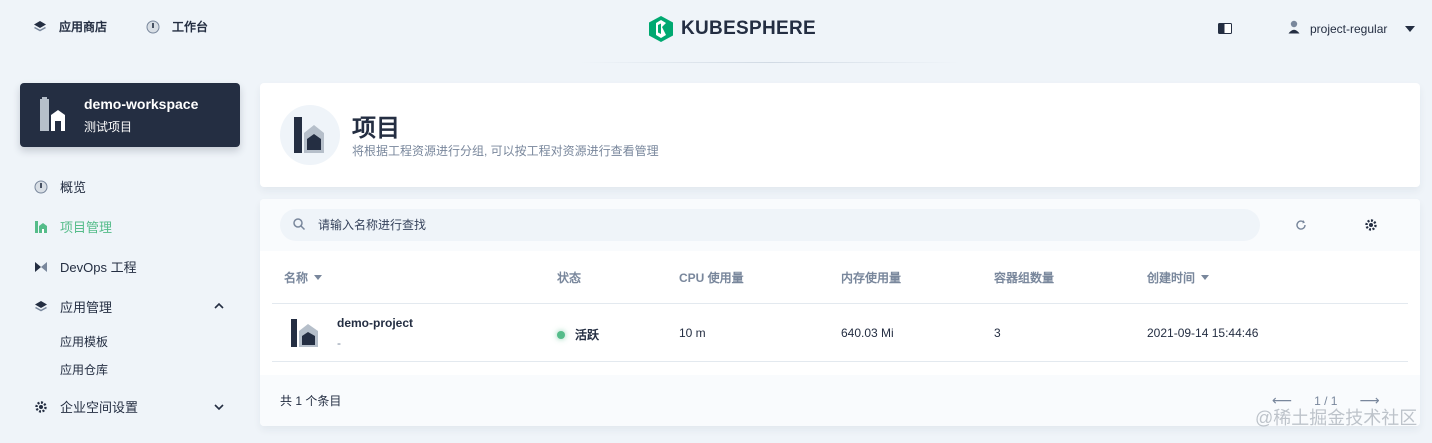  I want to click on sidebar-item-projects: 项目管理, so click(73, 226).